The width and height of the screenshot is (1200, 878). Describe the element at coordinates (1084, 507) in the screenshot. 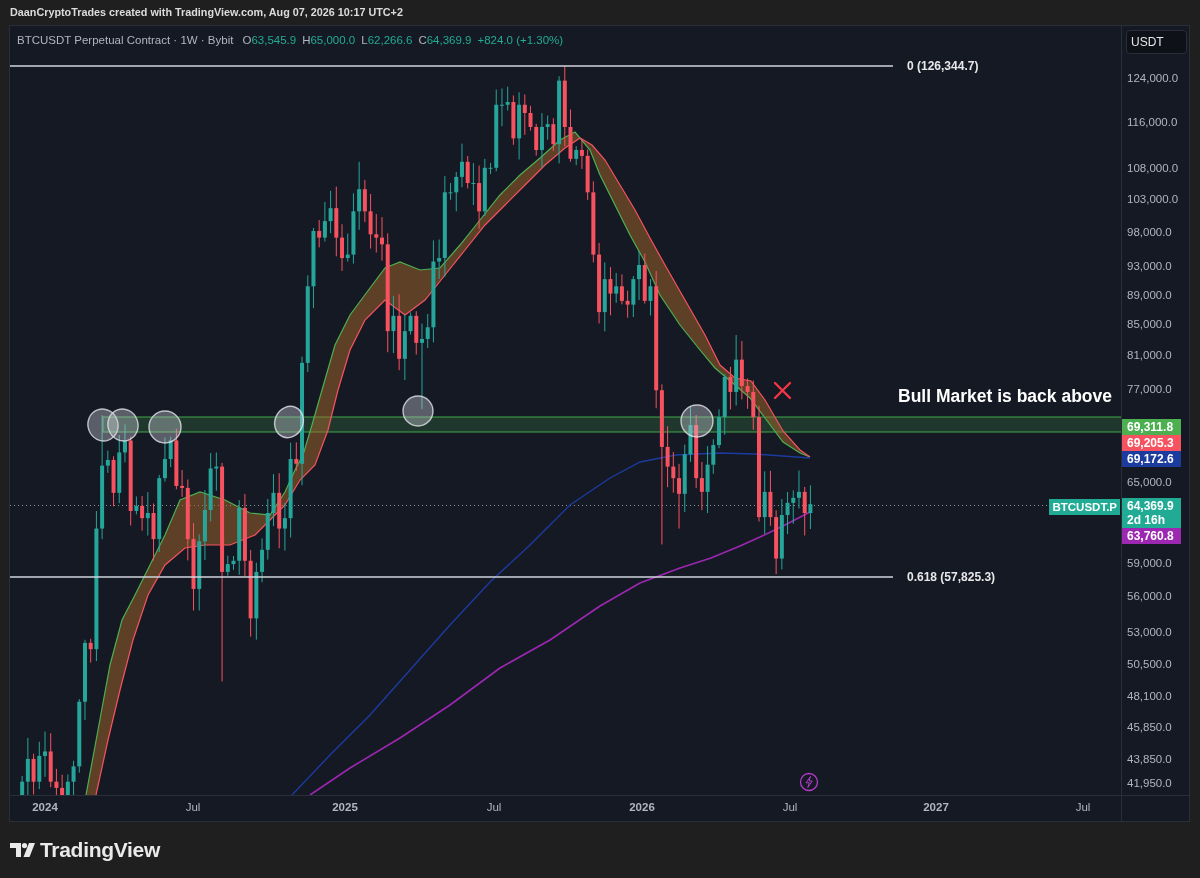

I see `symbol-tag: BTCUSDT.P` at that location.